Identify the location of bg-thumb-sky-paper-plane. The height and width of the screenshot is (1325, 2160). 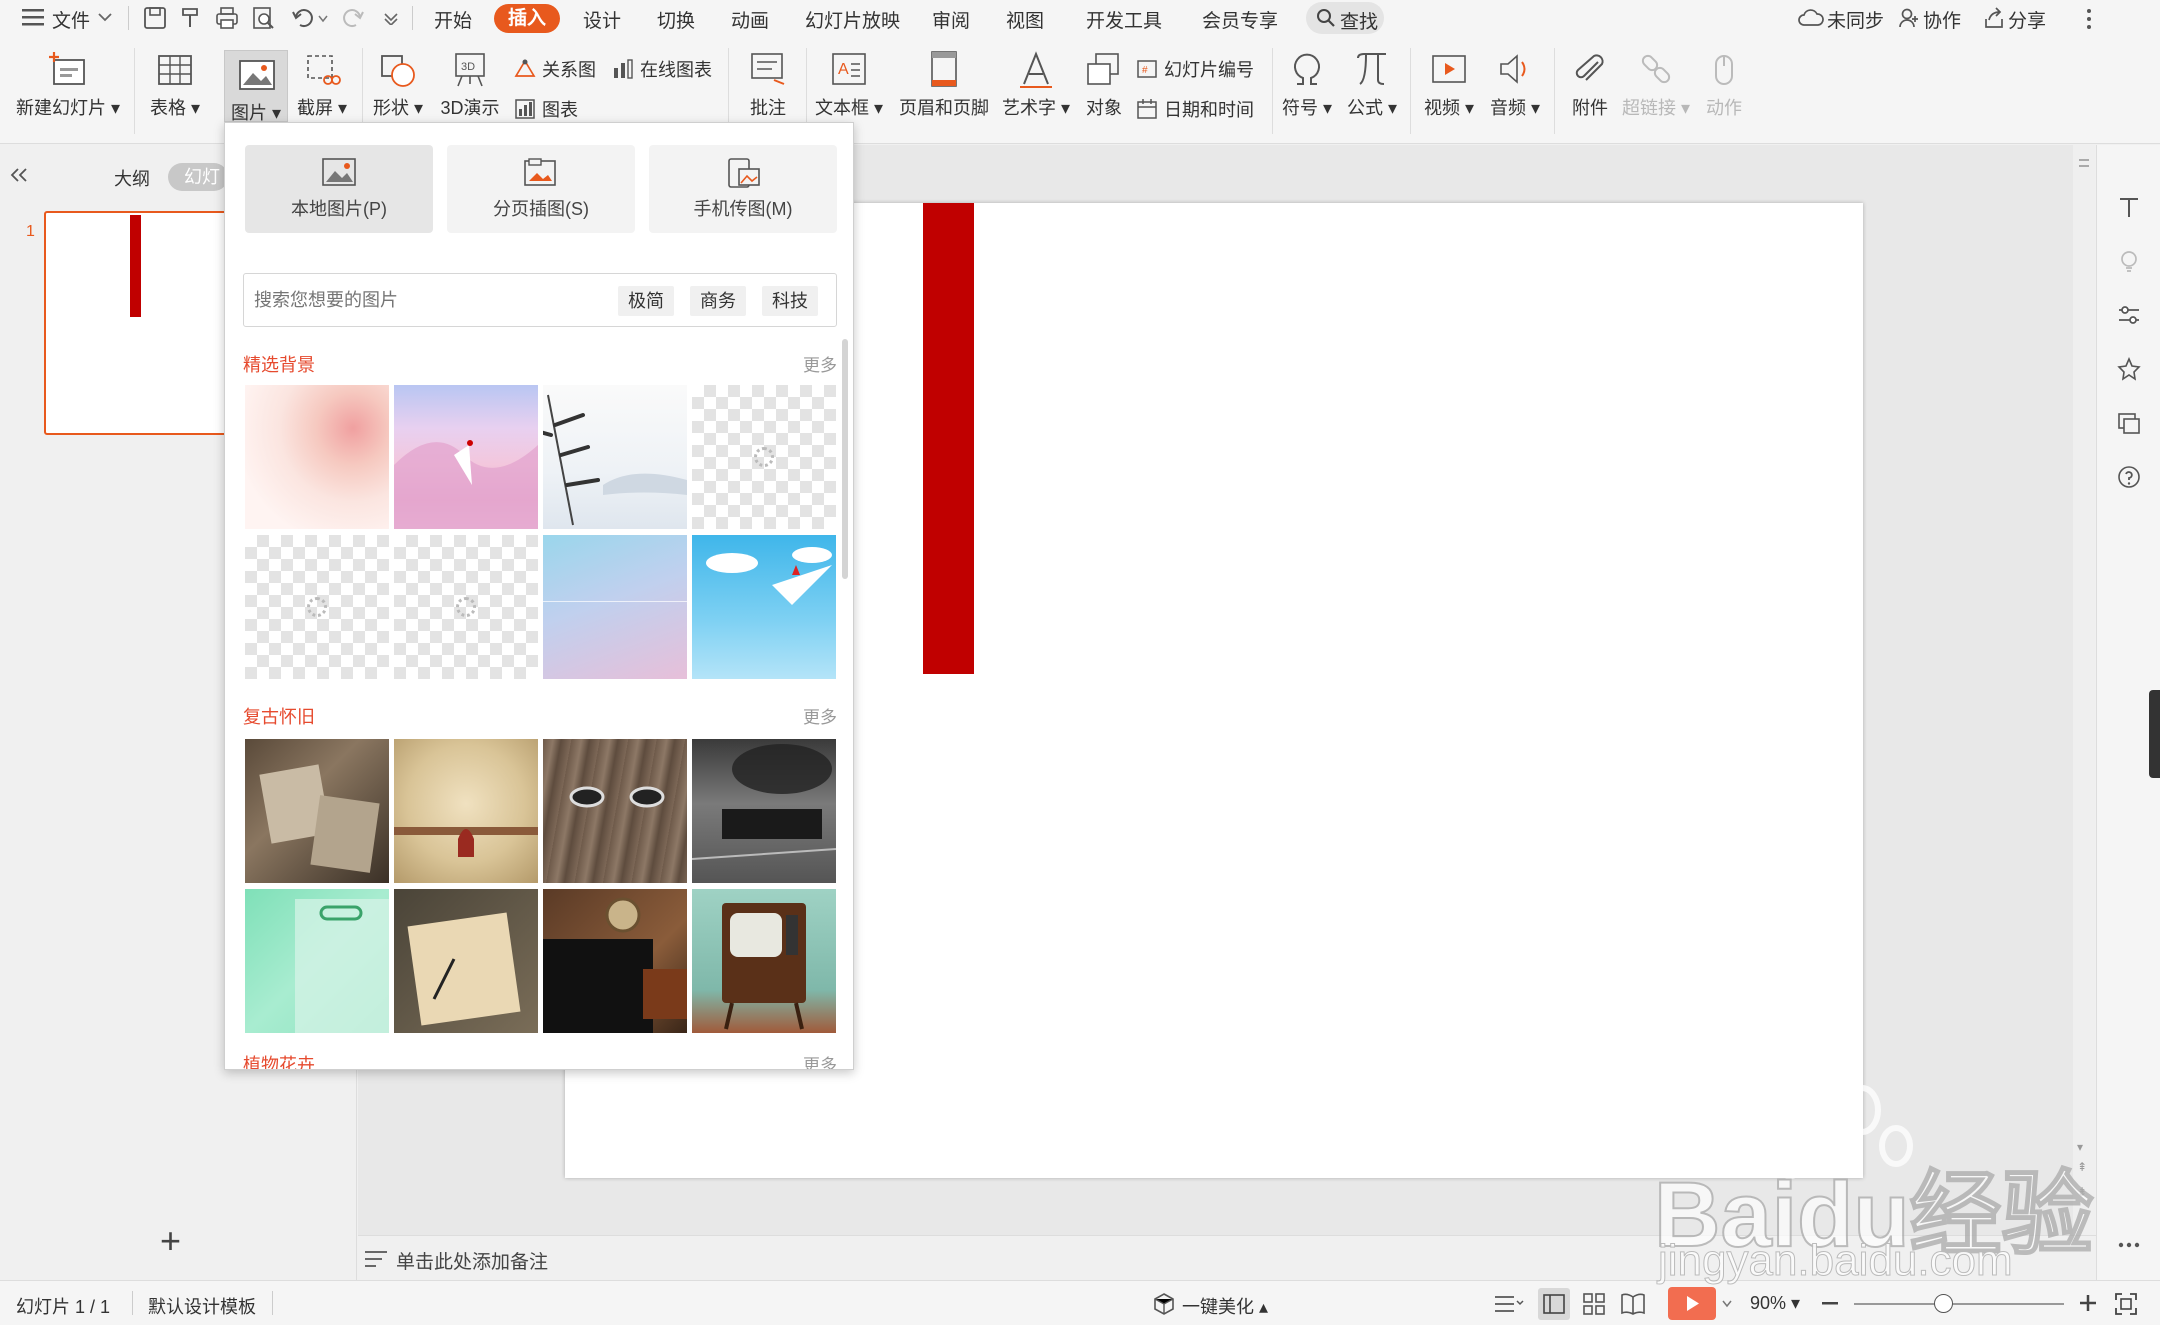
(764, 607).